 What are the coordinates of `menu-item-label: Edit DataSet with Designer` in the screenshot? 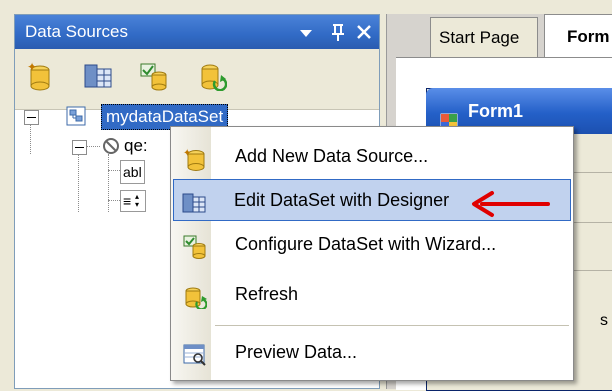 It's located at (342, 200).